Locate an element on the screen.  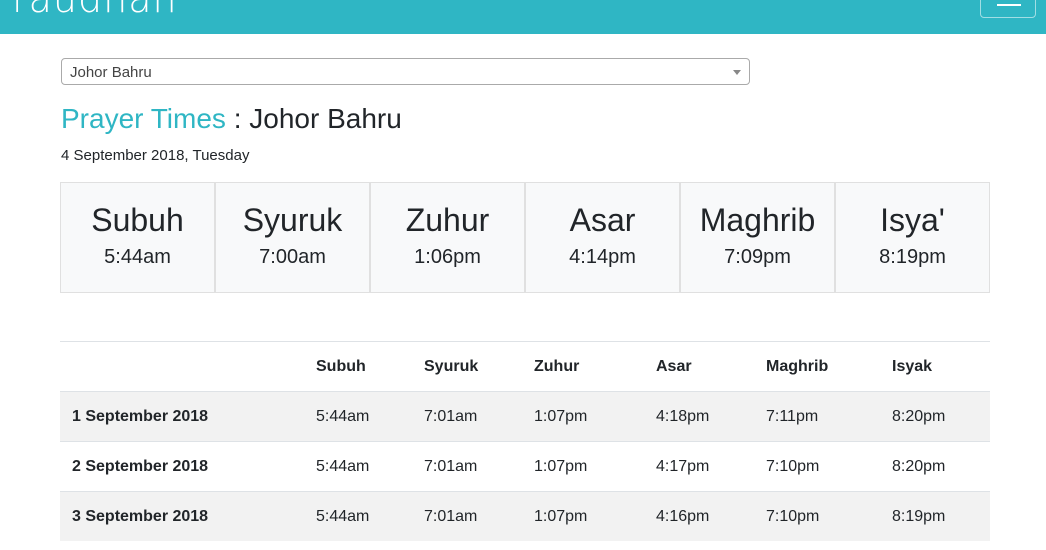
prayer-card-name: Syuruk is located at coordinates (292, 220).